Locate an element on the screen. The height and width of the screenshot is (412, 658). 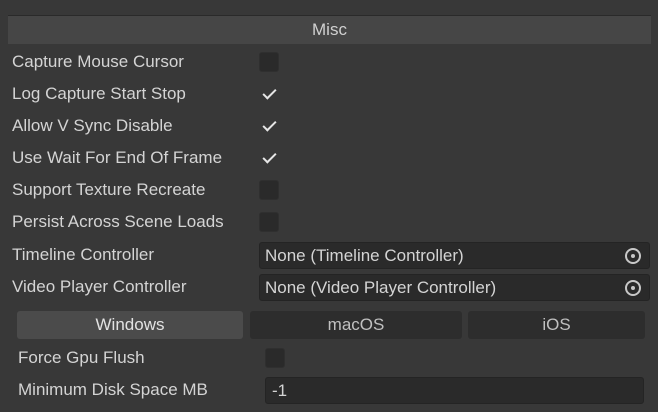
tab-windows: Windows is located at coordinates (130, 325).